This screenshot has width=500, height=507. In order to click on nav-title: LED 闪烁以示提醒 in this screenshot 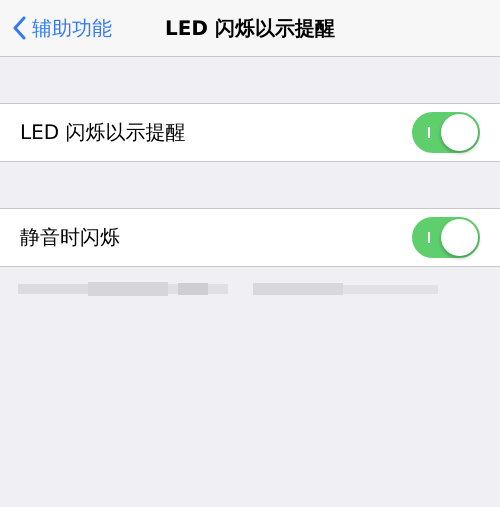, I will do `click(250, 28)`.